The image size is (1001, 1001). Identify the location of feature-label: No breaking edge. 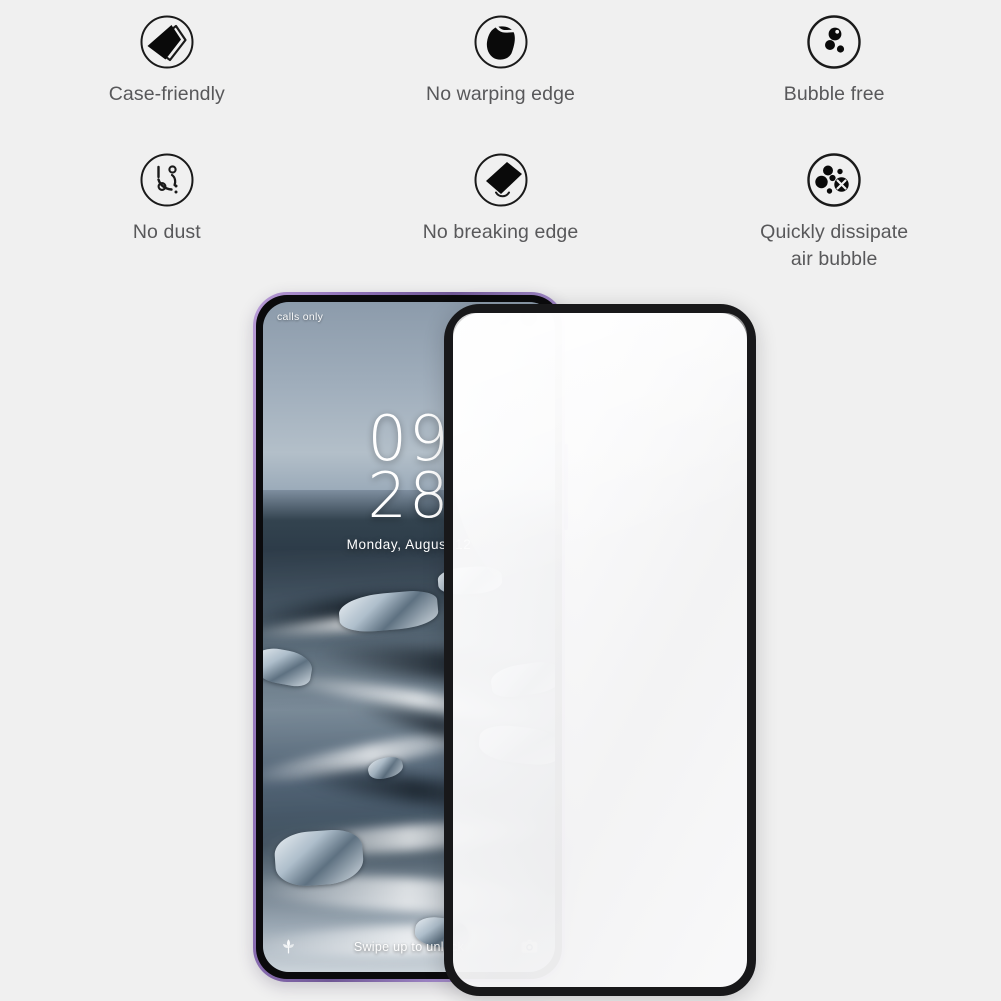
(500, 231).